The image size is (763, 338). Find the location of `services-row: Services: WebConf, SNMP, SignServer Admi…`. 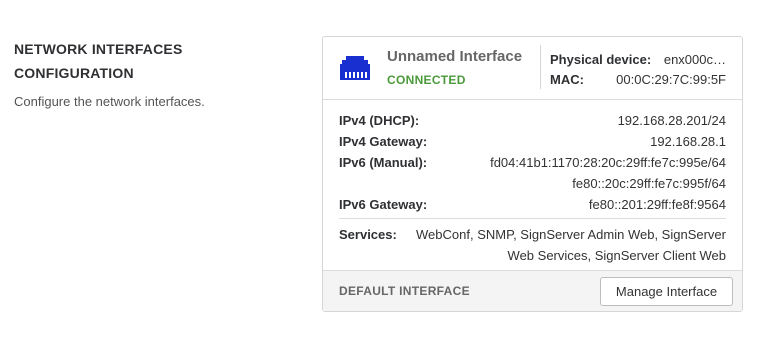

services-row: Services: WebConf, SNMP, SignServer Admi… is located at coordinates (532, 245).